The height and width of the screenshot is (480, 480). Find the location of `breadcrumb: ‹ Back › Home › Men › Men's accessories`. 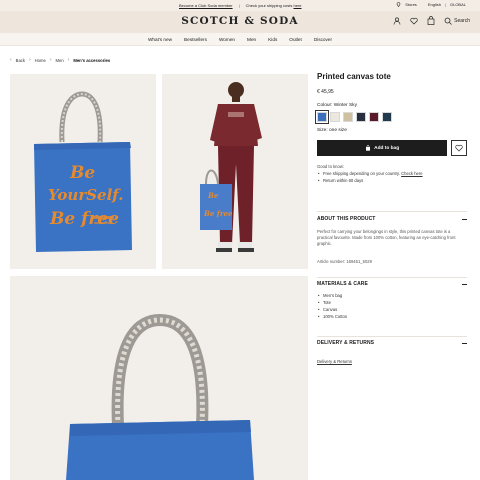

breadcrumb: ‹ Back › Home › Men › Men's accessories is located at coordinates (60, 60).